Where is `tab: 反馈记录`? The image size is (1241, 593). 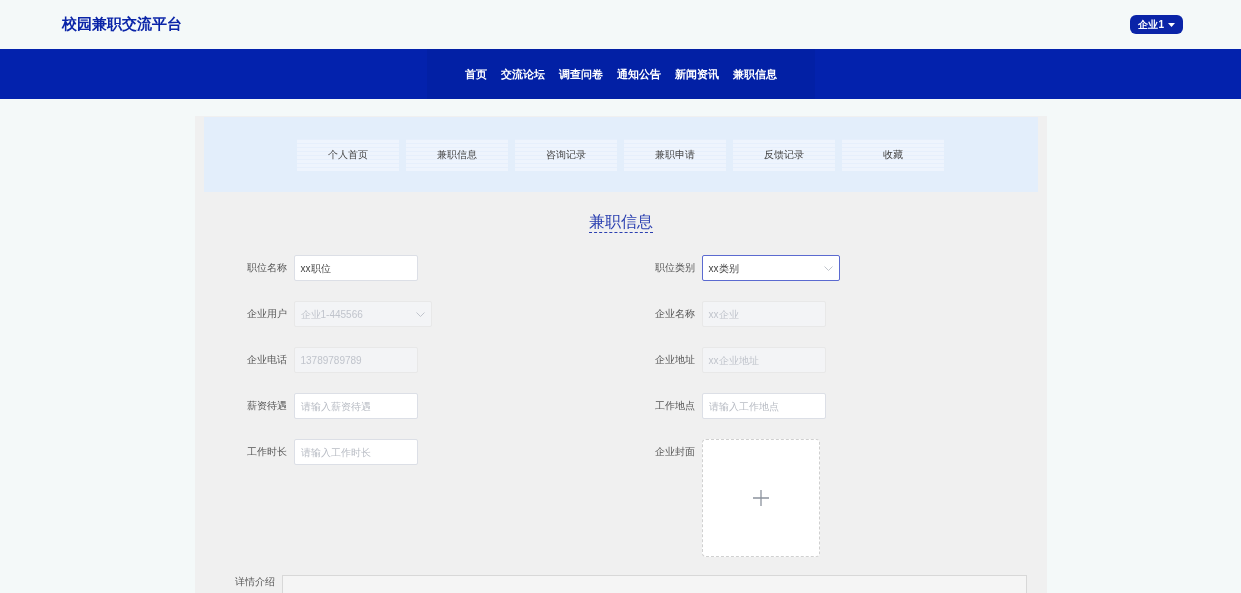 tab: 反馈记录 is located at coordinates (784, 154).